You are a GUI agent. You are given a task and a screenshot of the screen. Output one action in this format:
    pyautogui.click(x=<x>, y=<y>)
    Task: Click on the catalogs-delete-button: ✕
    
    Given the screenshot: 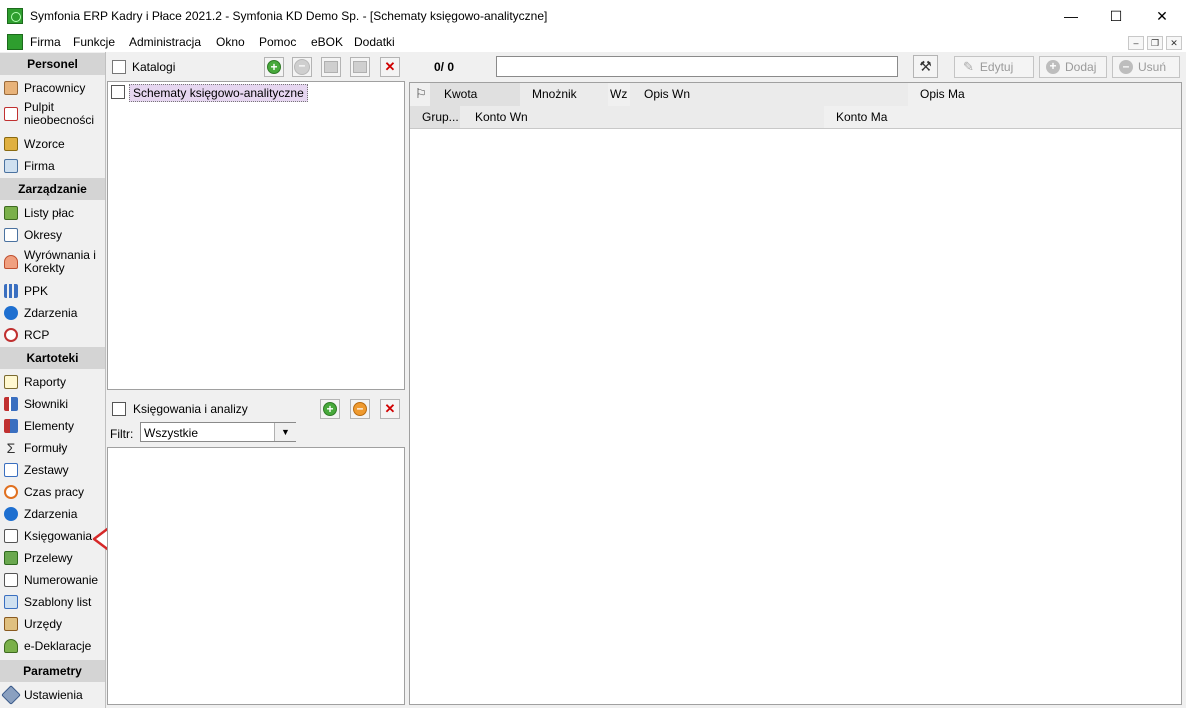 What is the action you would take?
    pyautogui.click(x=390, y=67)
    